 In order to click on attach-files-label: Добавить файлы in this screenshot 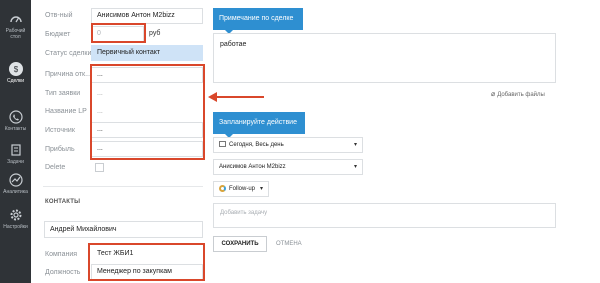, I will do `click(521, 95)`.